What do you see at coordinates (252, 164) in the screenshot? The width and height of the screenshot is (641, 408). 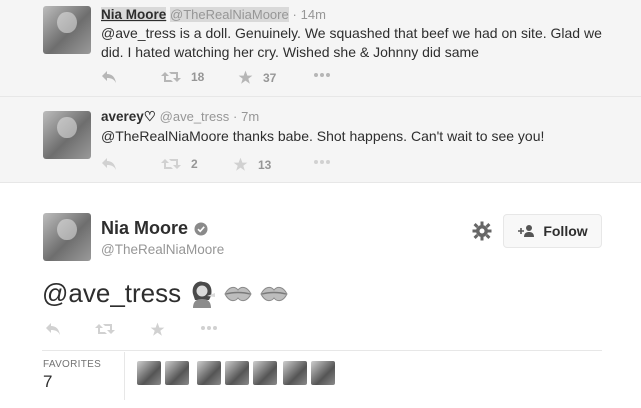 I see `favorite-button: 13` at bounding box center [252, 164].